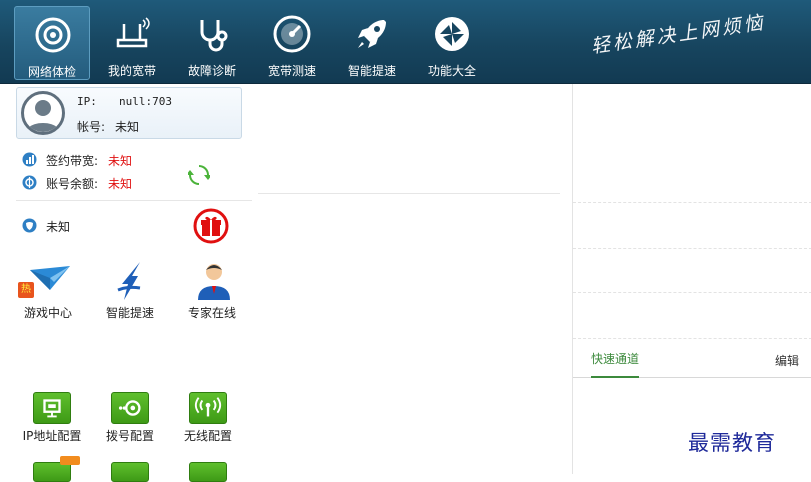 The height and width of the screenshot is (482, 811). What do you see at coordinates (291, 71) in the screenshot?
I see `nav-speed-test-label: 宽带测速` at bounding box center [291, 71].